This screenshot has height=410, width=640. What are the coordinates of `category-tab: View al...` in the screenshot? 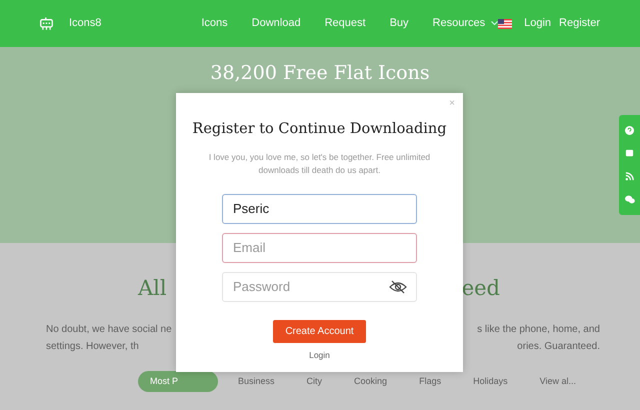 It's located at (558, 381).